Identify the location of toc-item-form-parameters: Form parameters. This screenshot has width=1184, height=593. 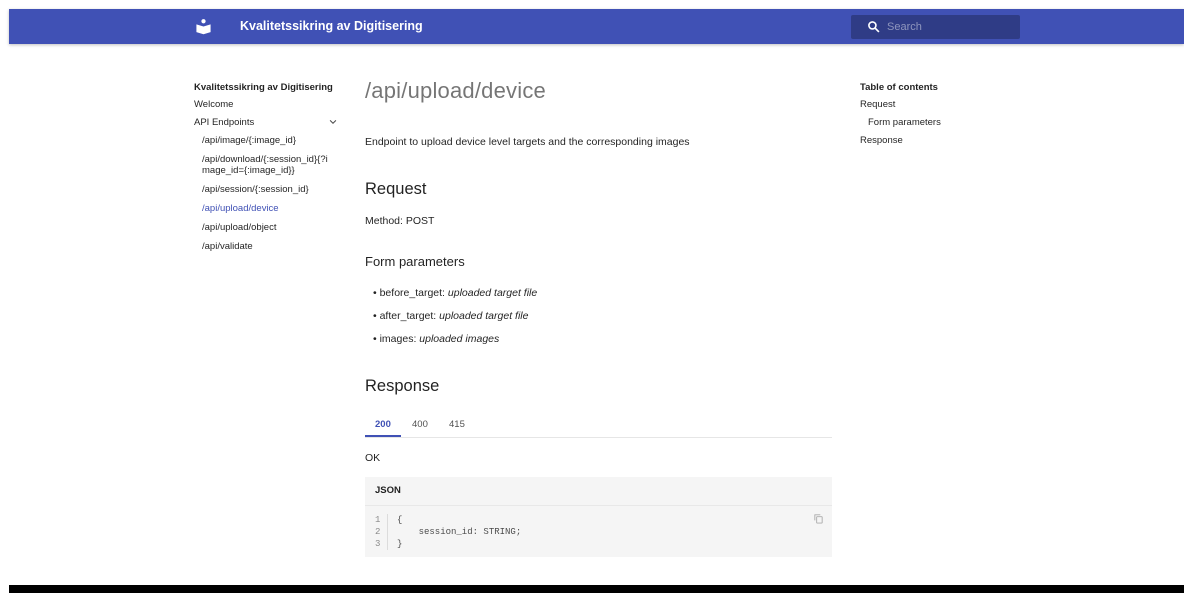
(900, 122).